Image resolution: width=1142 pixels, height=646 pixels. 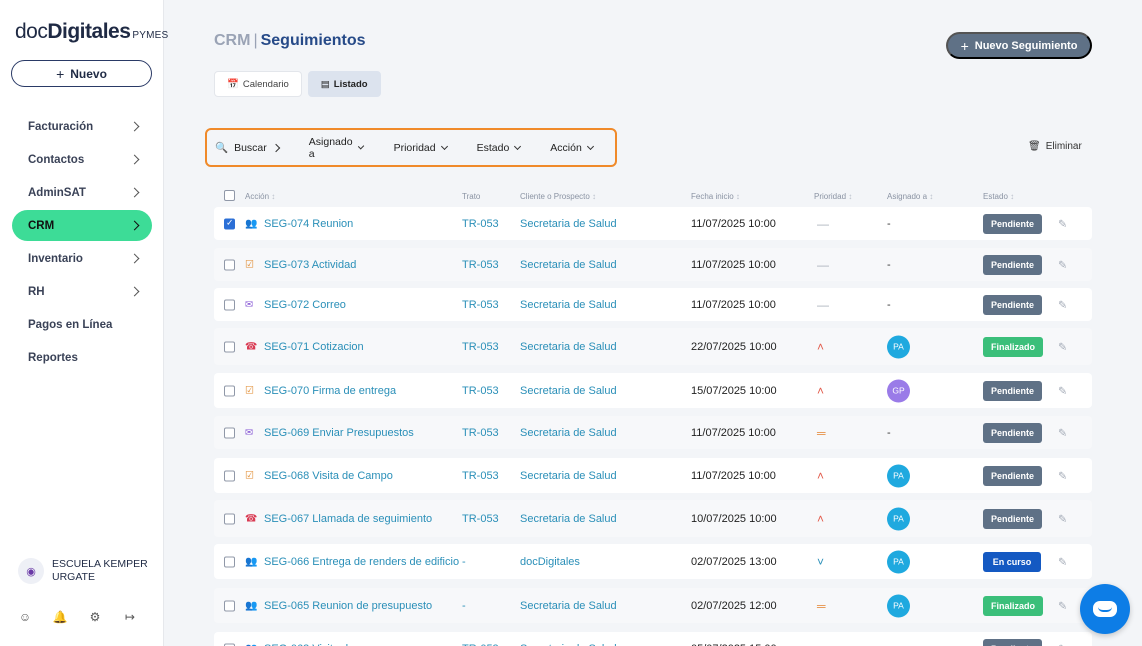 I want to click on new-followup-button: + Nuevo Seguimiento, so click(x=1019, y=45).